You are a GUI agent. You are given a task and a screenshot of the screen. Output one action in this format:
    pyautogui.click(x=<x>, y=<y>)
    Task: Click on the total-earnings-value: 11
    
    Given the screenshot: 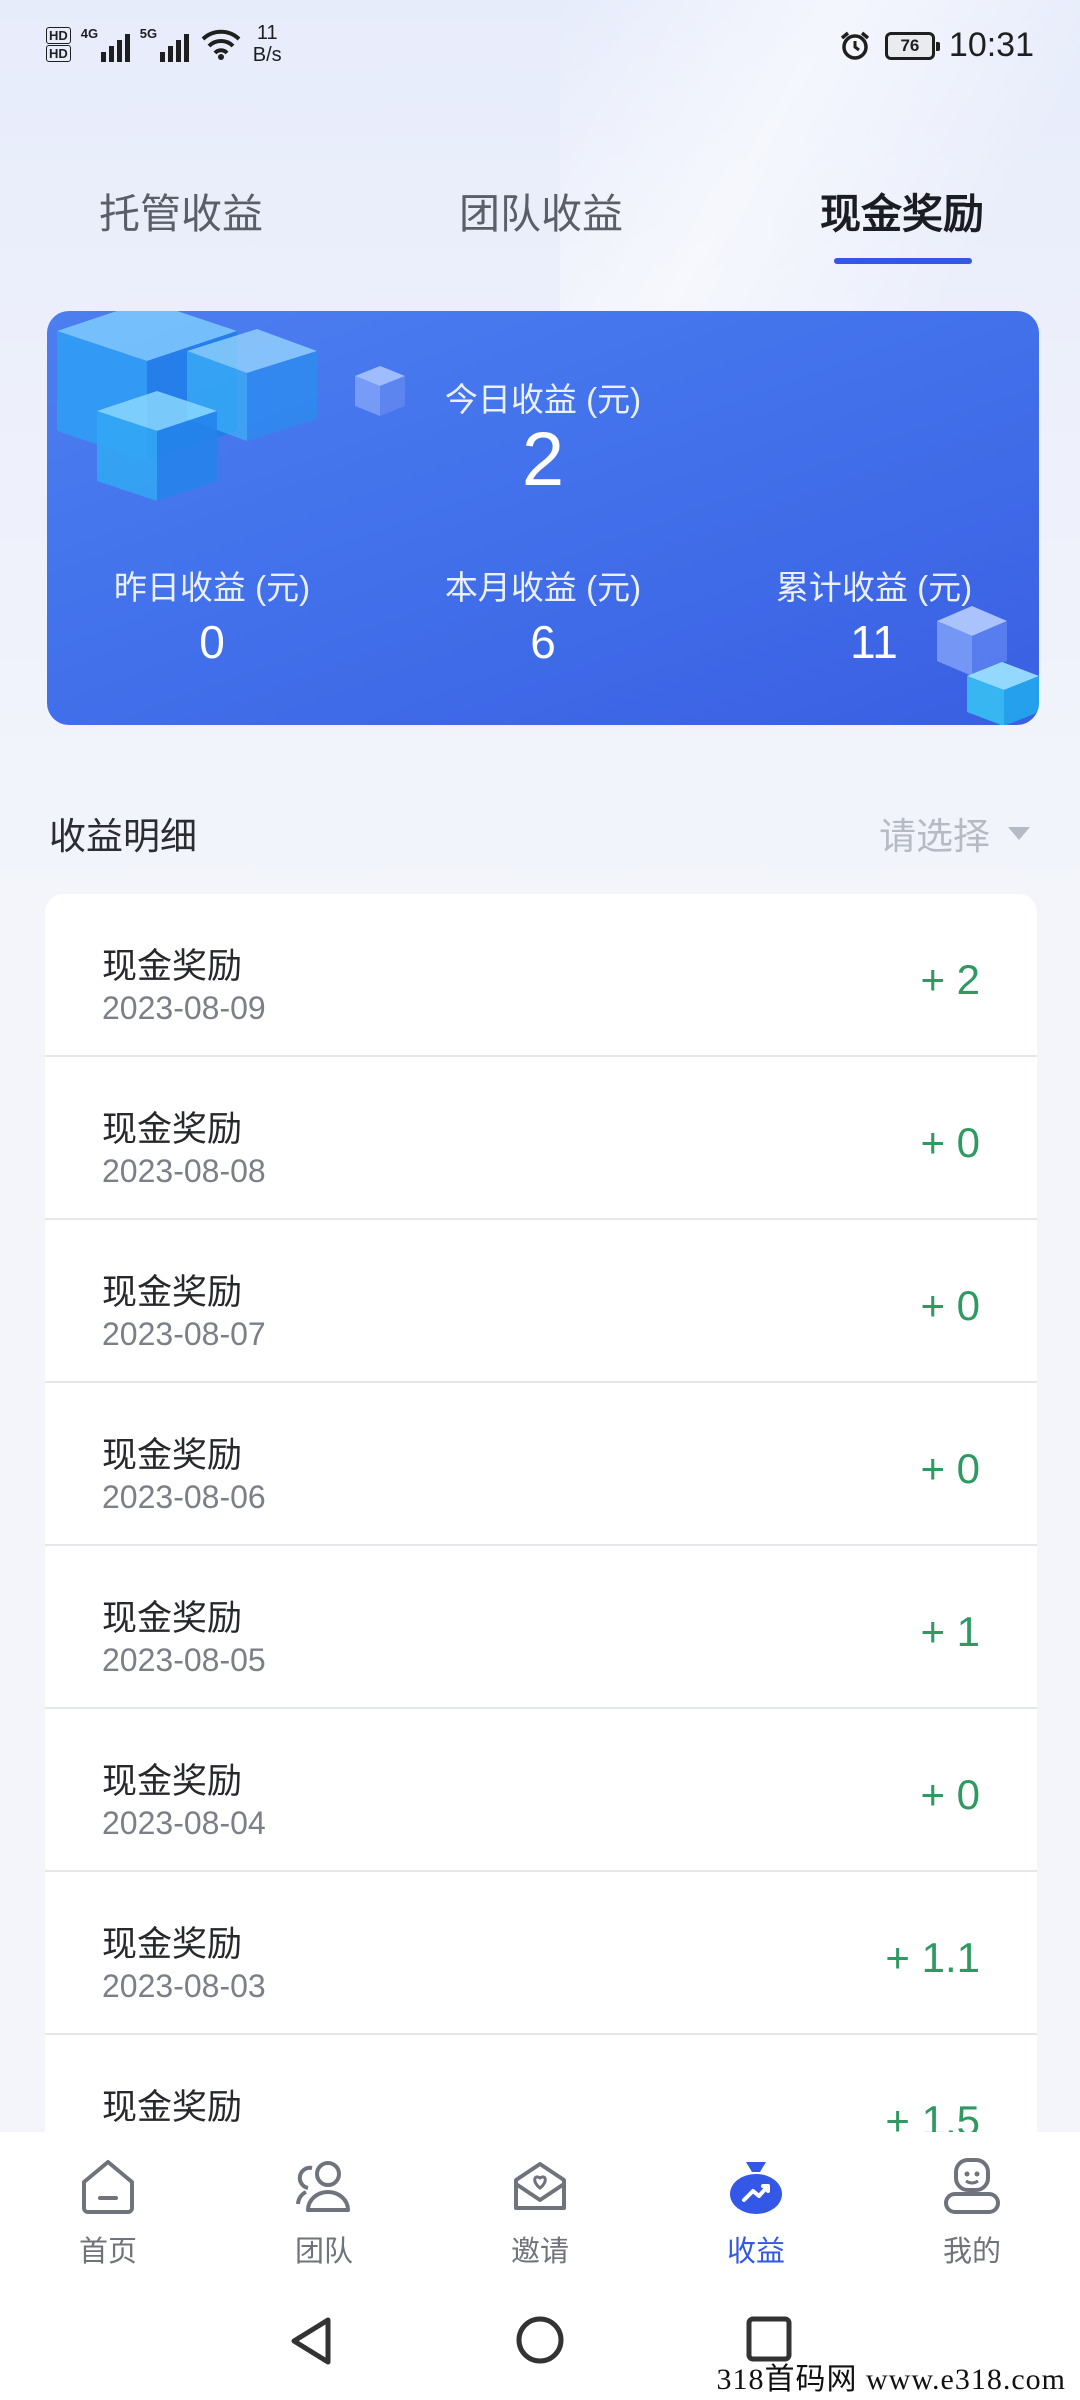 What is the action you would take?
    pyautogui.click(x=874, y=642)
    